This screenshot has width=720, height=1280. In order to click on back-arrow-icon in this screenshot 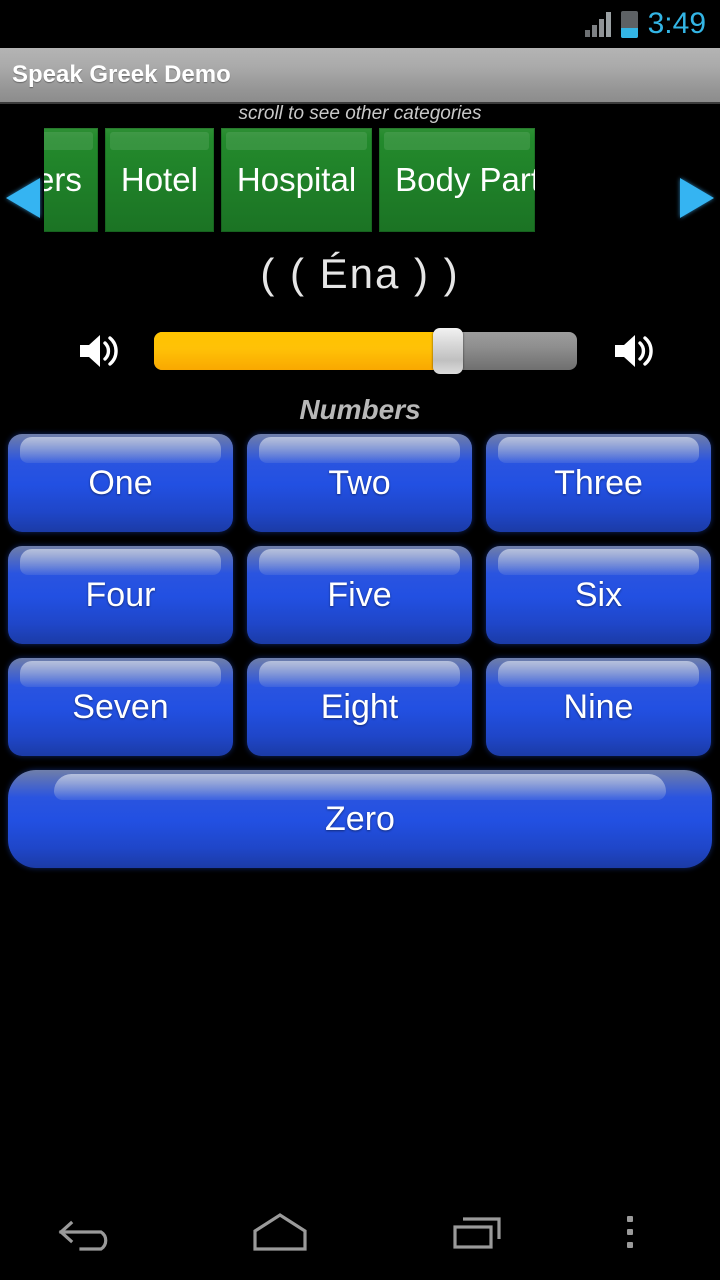, I will do `click(90, 1232)`.